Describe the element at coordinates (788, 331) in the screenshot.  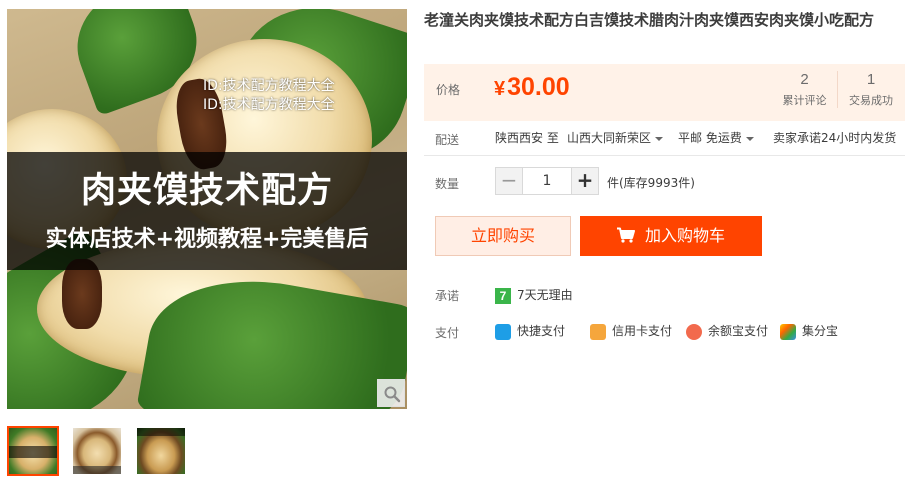
I see `jifenbao-icon` at that location.